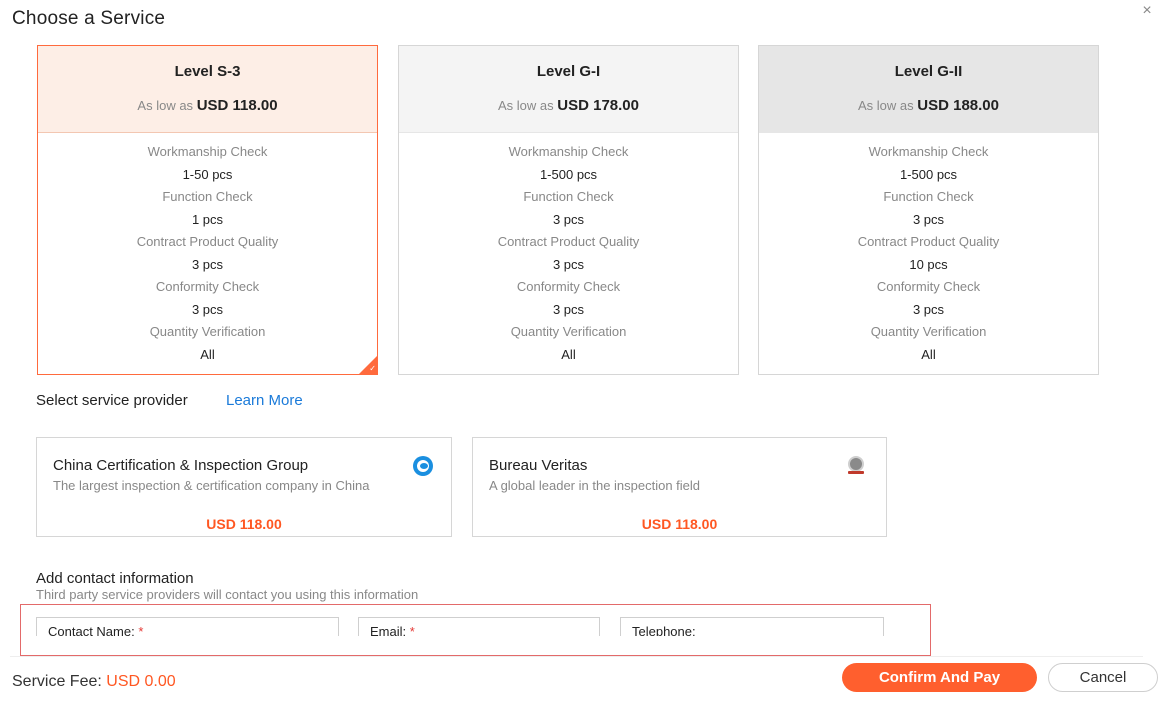 The image size is (1160, 703). I want to click on contact-name-label: Contact Name:, so click(91, 630).